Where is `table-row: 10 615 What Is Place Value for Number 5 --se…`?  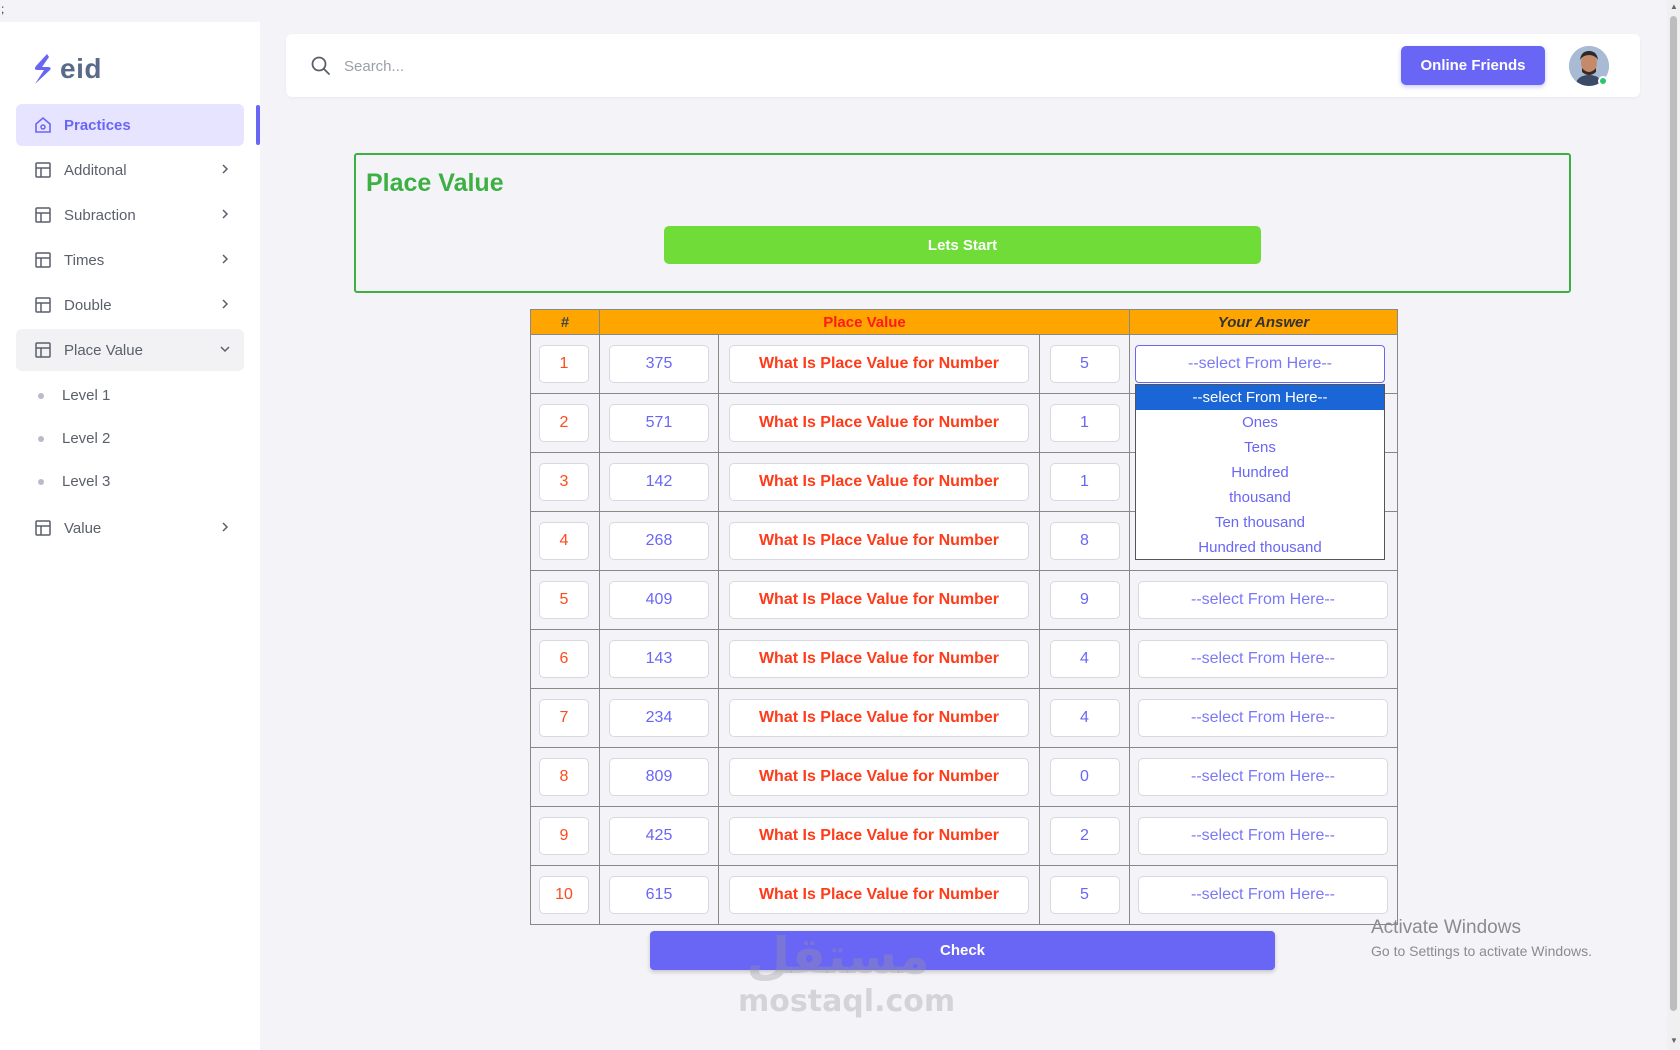 table-row: 10 615 What Is Place Value for Number 5 --se… is located at coordinates (964, 895).